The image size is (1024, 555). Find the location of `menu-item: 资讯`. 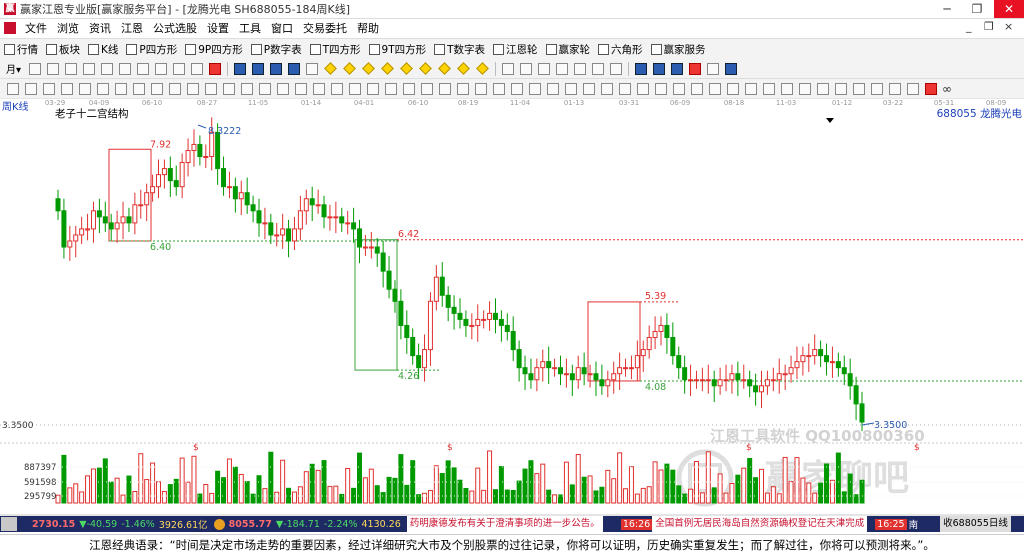

menu-item: 资讯 is located at coordinates (100, 28).